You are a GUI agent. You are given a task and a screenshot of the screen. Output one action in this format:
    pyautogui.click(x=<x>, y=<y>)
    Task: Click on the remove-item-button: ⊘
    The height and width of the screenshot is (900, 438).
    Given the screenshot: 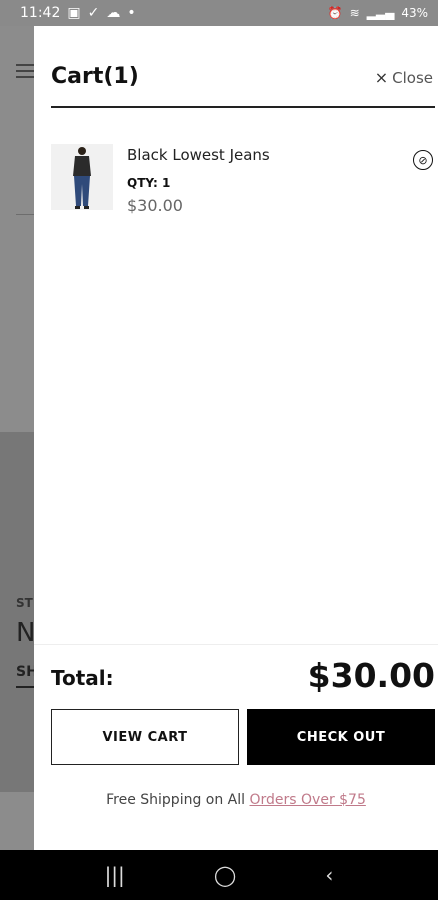 What is the action you would take?
    pyautogui.click(x=423, y=160)
    